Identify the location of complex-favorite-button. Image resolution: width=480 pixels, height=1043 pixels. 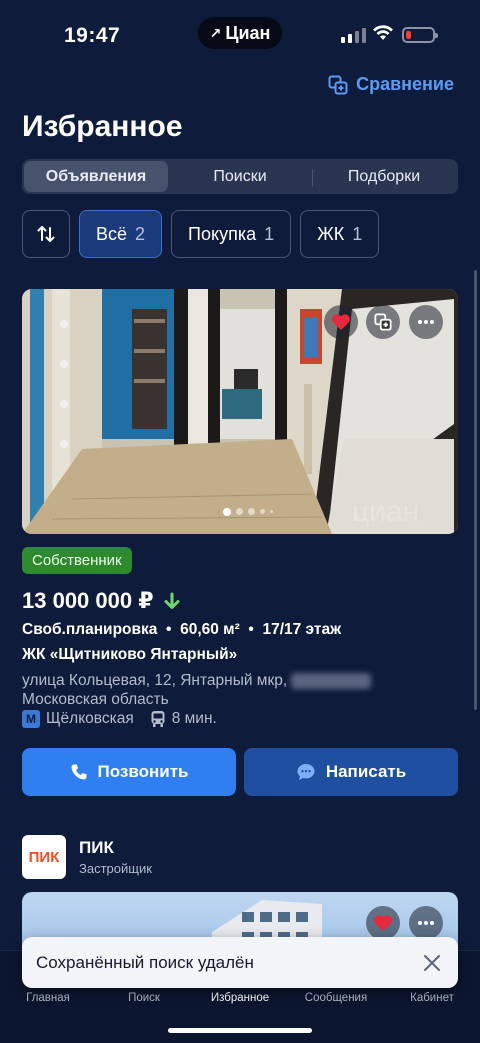
(383, 923).